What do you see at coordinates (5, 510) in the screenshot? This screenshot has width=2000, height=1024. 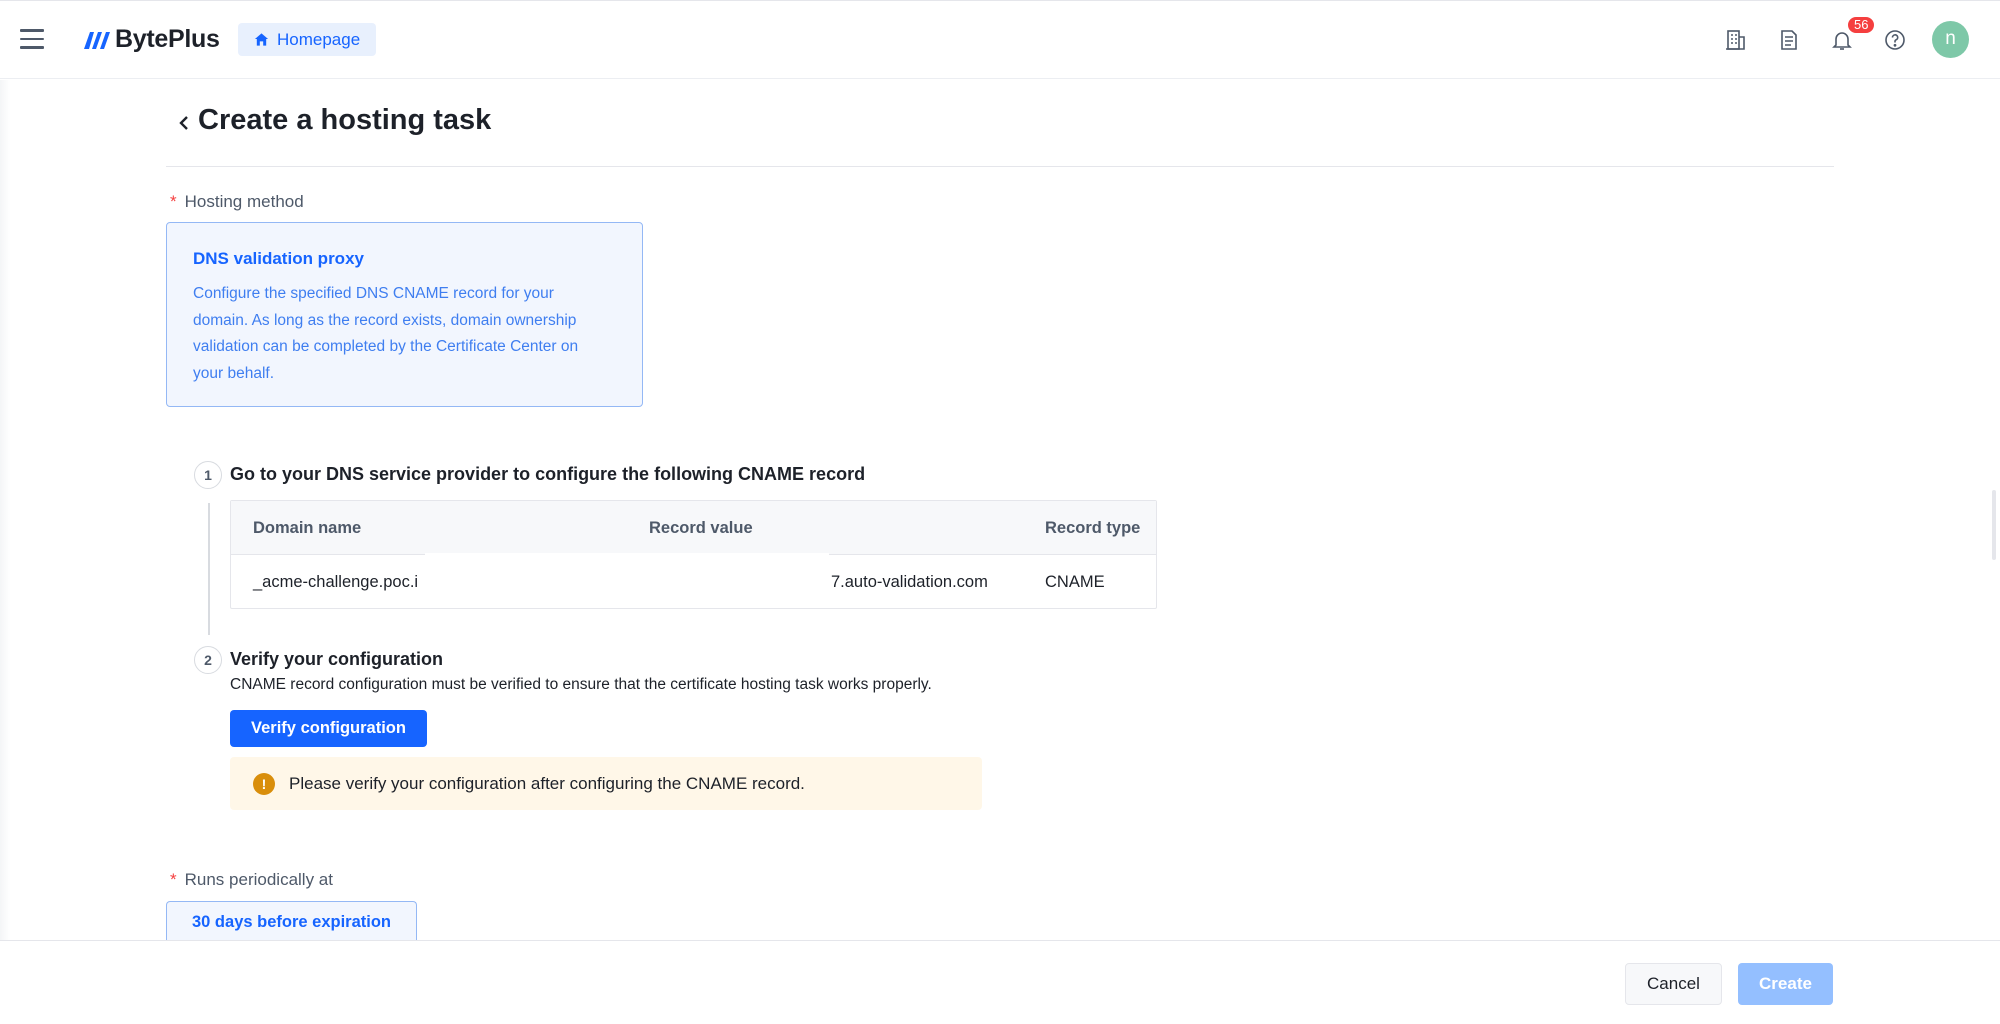 I see `sidebar-edge` at bounding box center [5, 510].